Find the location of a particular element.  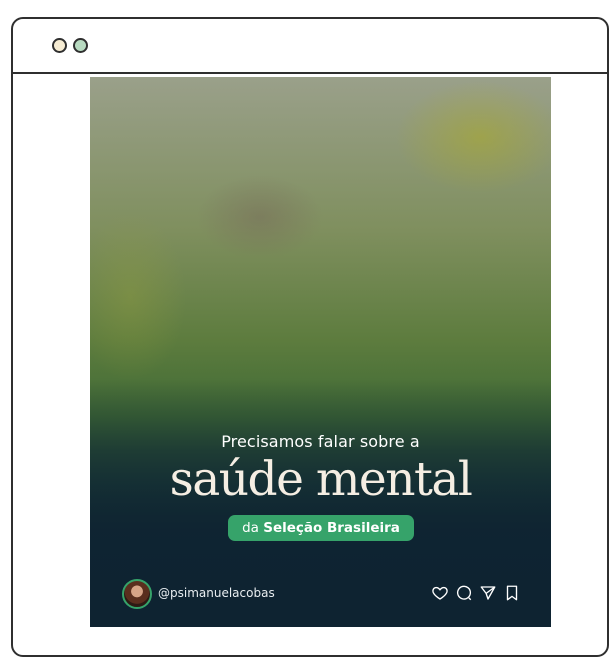

post-headline: saúde mental is located at coordinates (321, 479).